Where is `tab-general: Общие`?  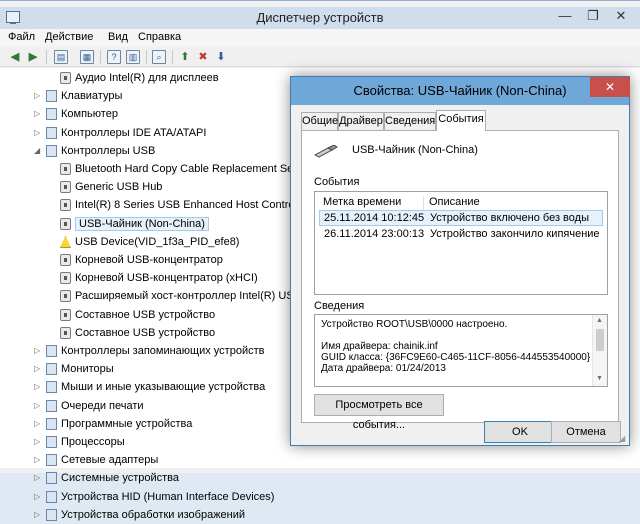
tab-general: Общие is located at coordinates (319, 121).